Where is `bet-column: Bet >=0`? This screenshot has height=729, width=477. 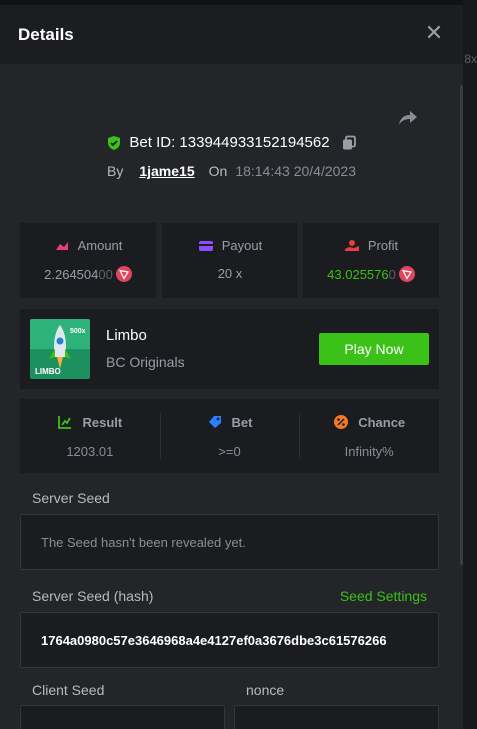
bet-column: Bet >=0 is located at coordinates (229, 436).